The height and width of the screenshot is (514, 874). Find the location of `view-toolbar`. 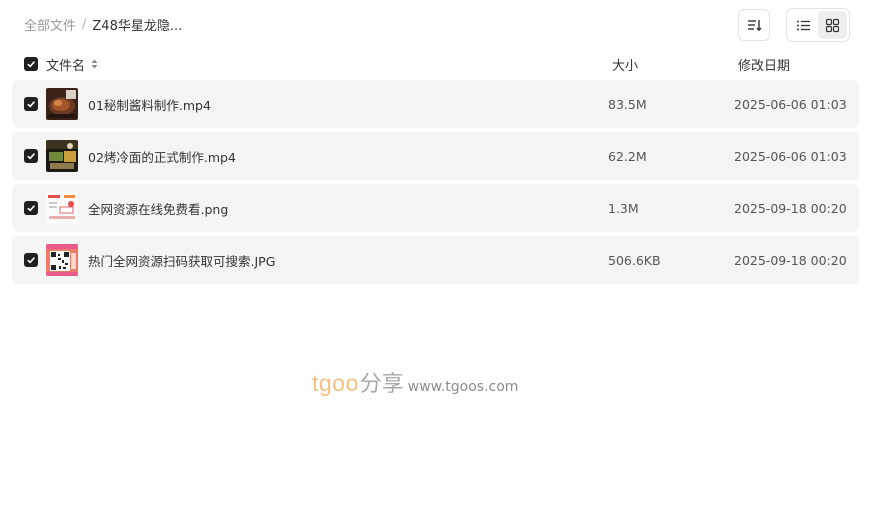

view-toolbar is located at coordinates (794, 25).